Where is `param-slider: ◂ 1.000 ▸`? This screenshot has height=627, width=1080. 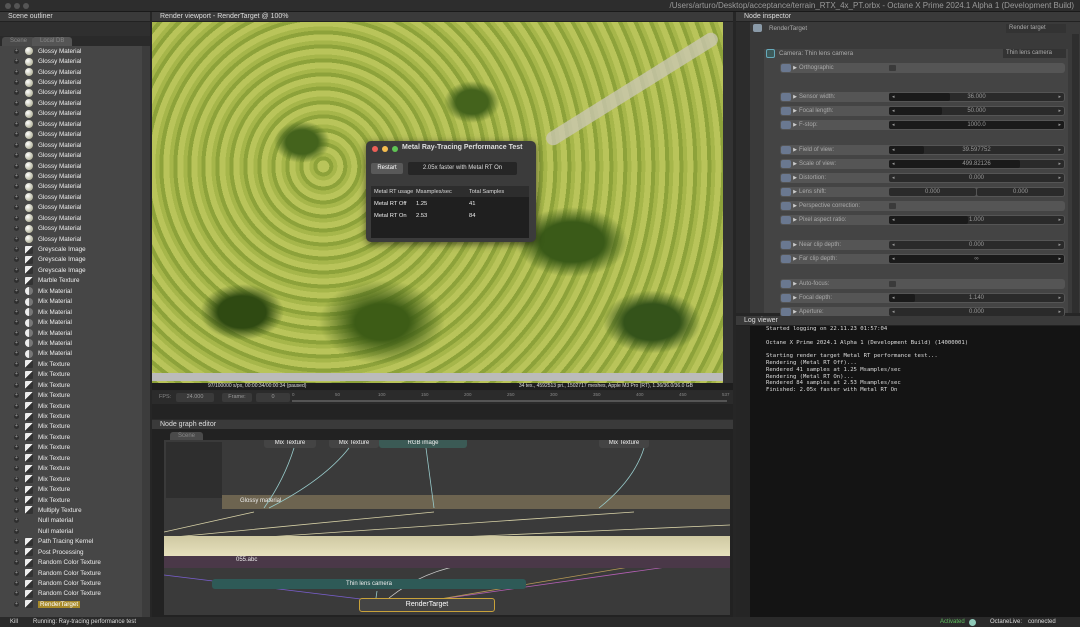
param-slider: ◂ 1.000 ▸ is located at coordinates (976, 220).